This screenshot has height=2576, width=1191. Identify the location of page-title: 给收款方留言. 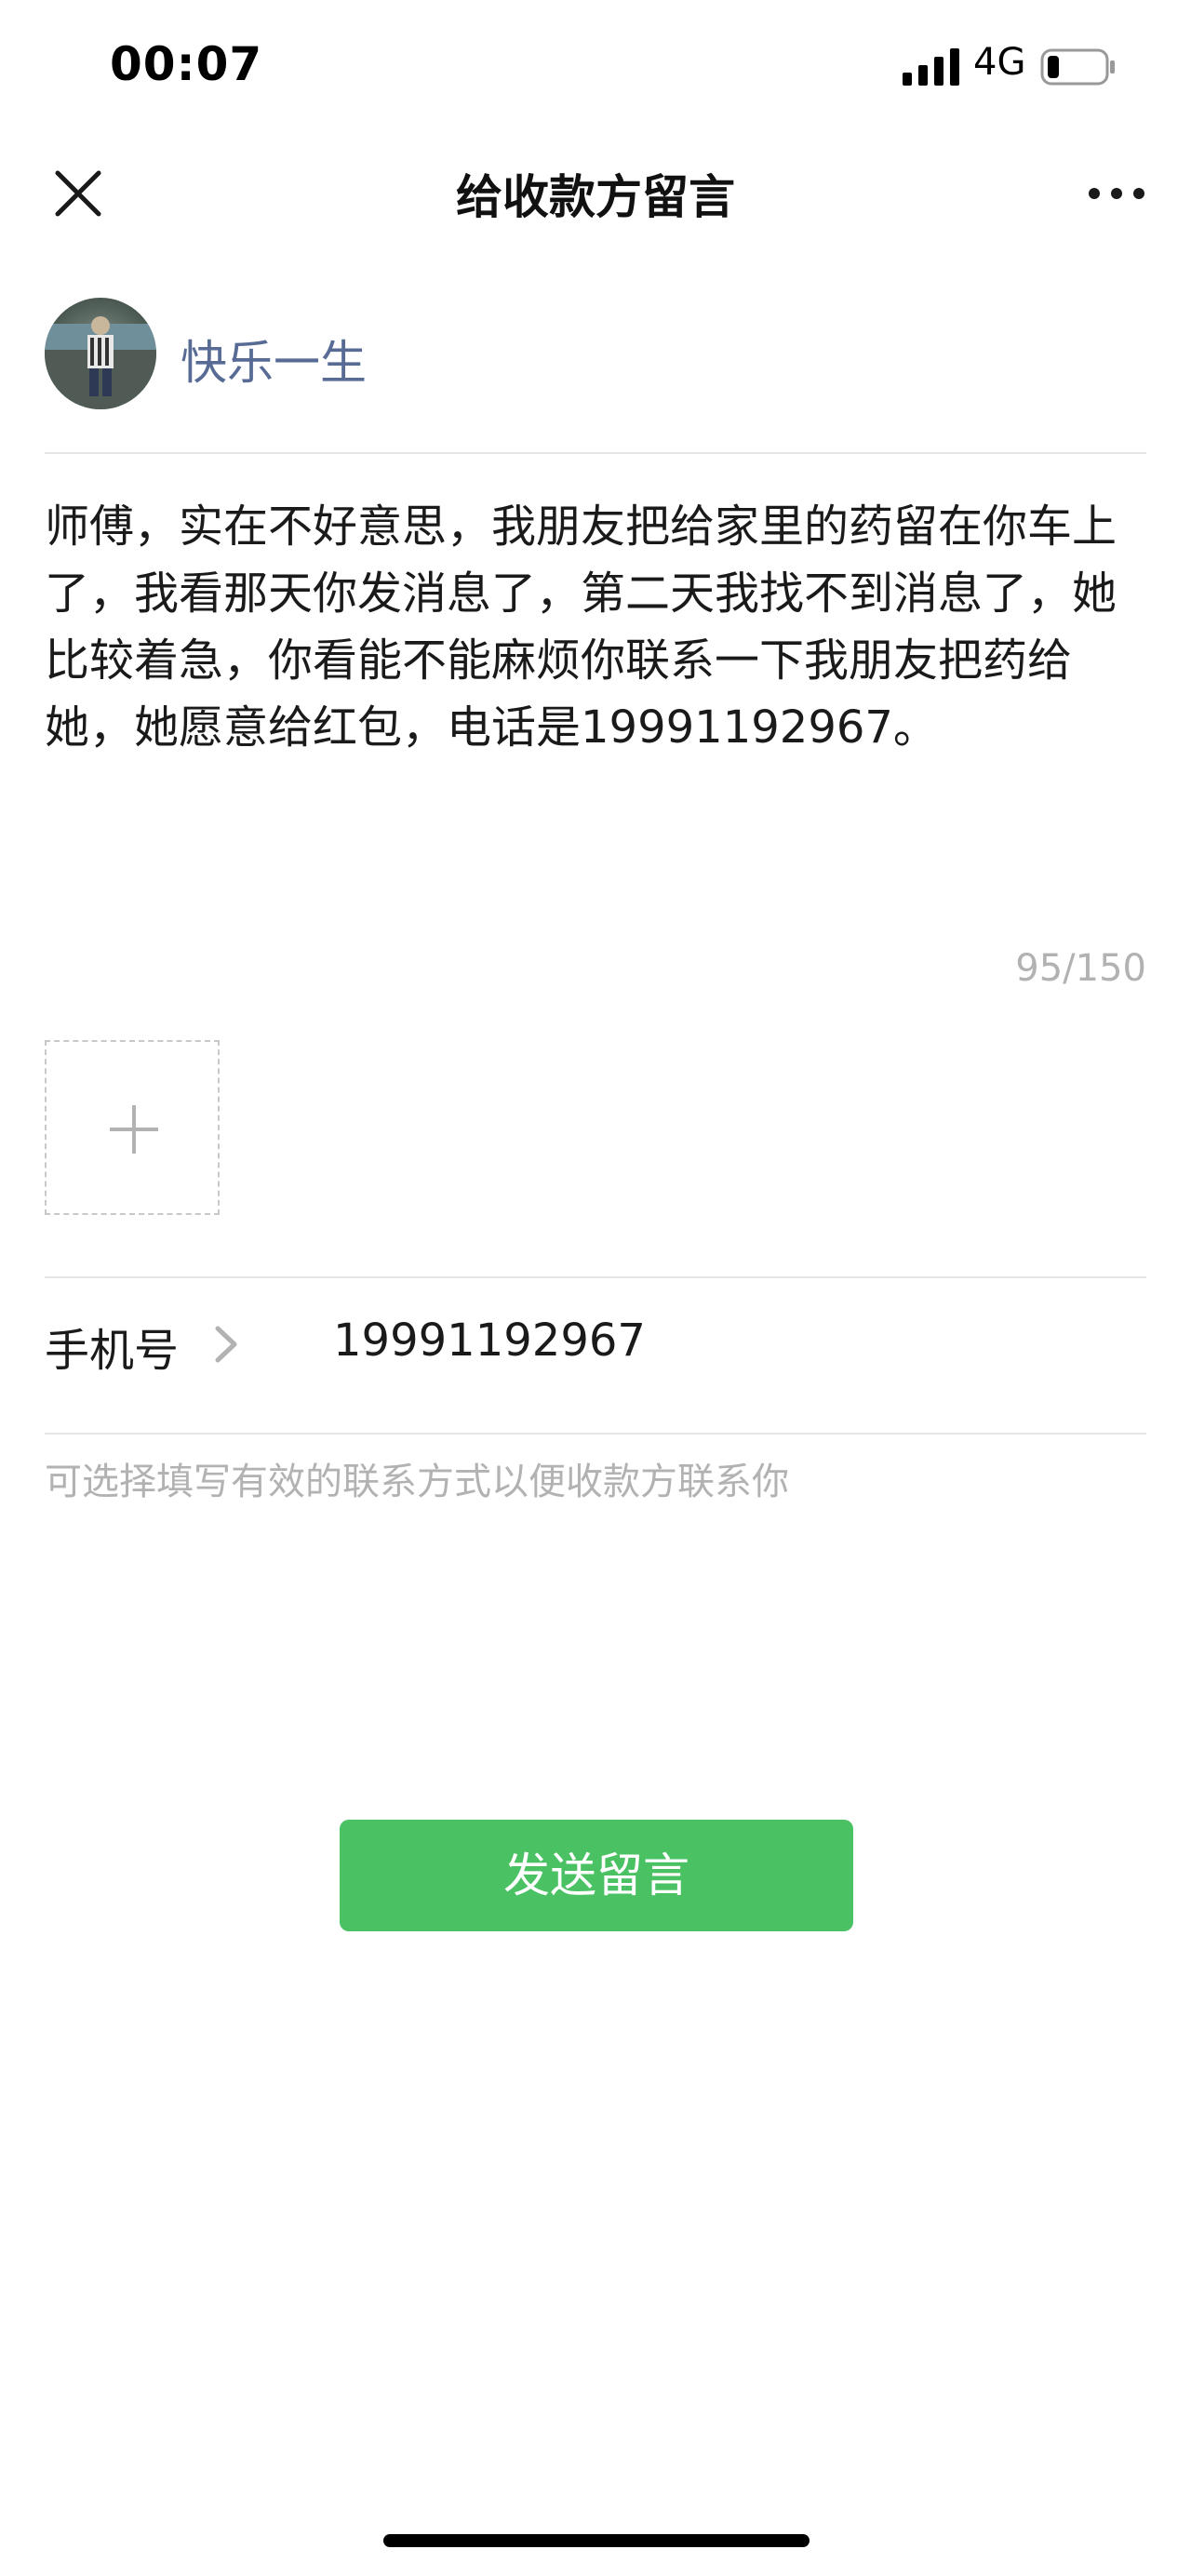
(595, 197).